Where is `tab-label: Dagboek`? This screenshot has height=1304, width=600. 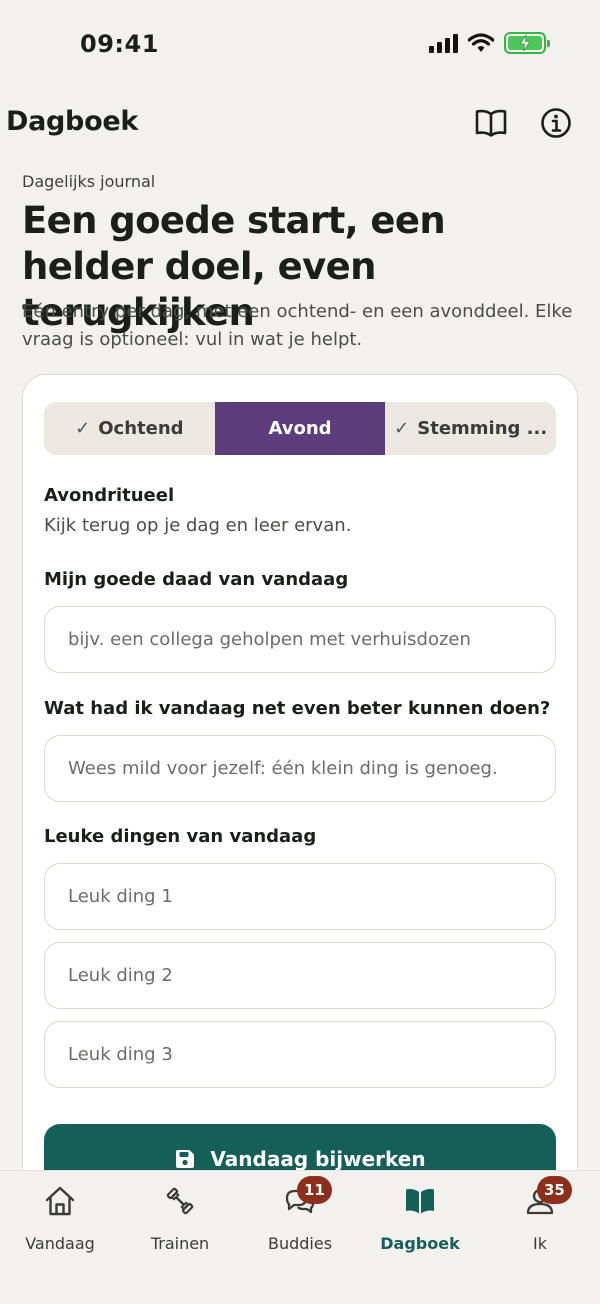
tab-label: Dagboek is located at coordinates (420, 1243).